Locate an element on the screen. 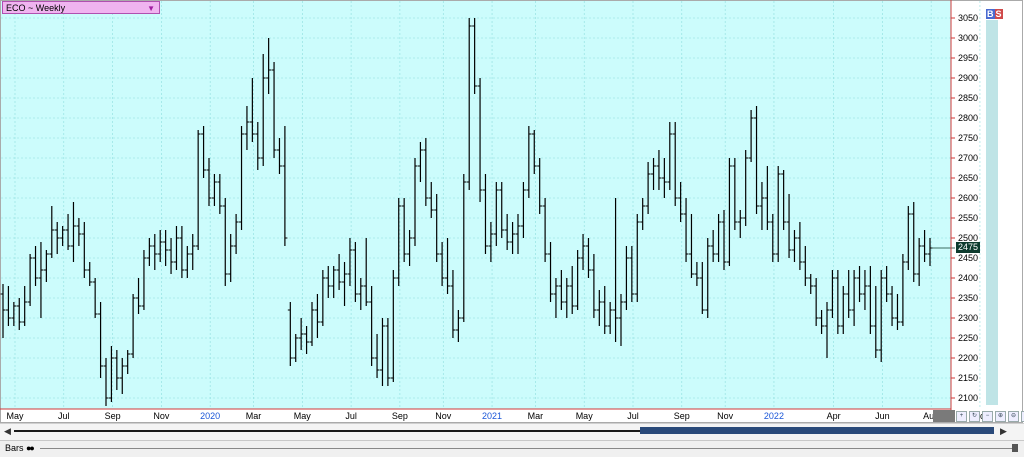  sell-label: S is located at coordinates (998, 14).